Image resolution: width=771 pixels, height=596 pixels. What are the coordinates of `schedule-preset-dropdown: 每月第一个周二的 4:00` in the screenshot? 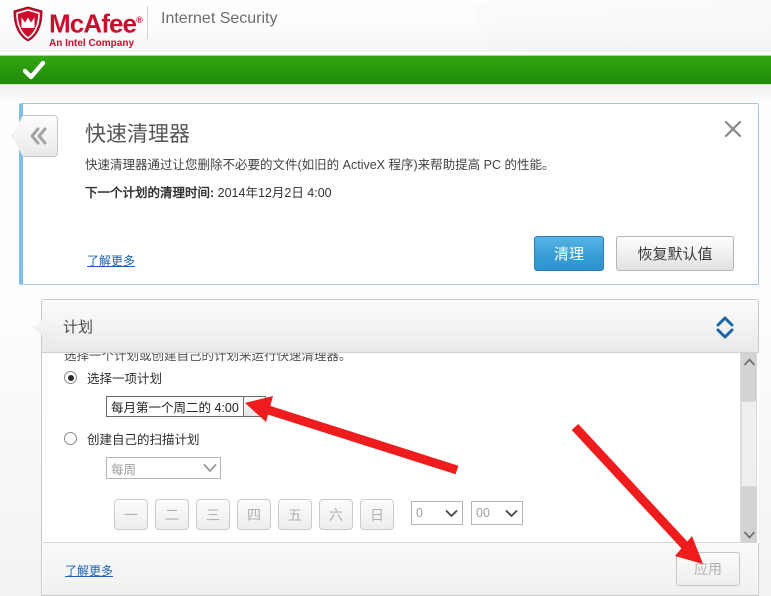 It's located at (186, 406).